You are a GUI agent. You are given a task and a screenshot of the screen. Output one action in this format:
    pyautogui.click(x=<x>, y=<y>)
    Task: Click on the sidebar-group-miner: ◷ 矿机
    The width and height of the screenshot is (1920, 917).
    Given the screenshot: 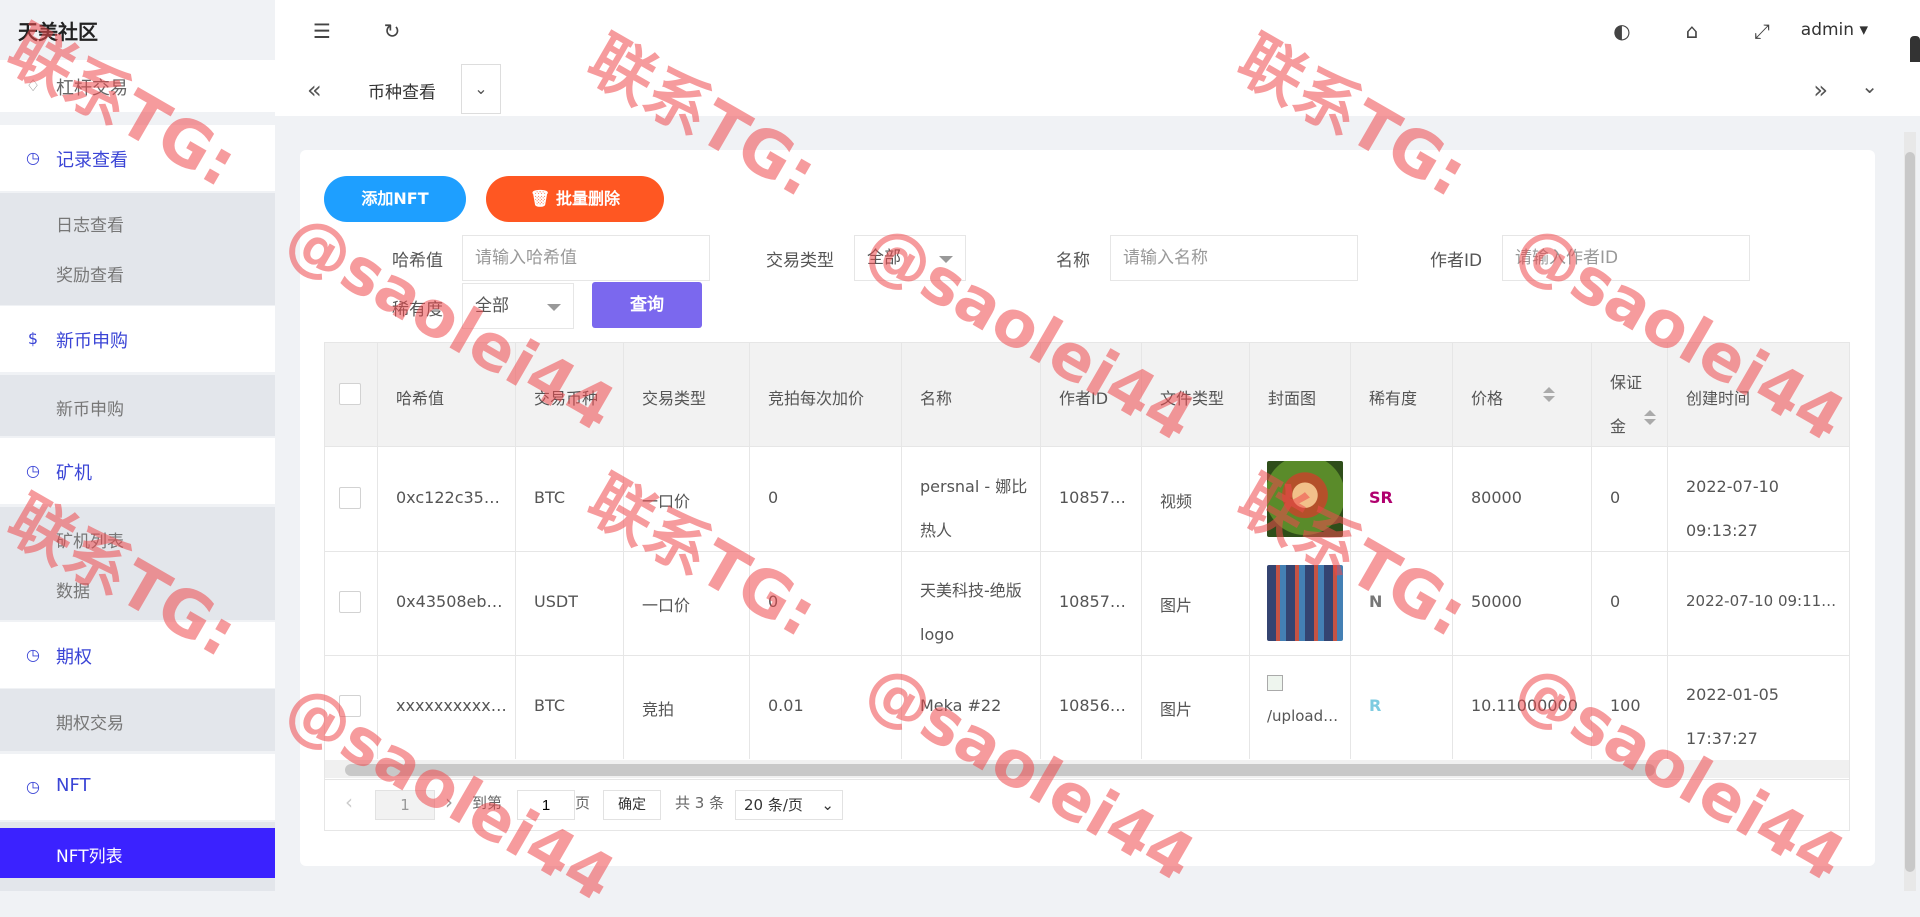 What is the action you would take?
    pyautogui.click(x=137, y=471)
    